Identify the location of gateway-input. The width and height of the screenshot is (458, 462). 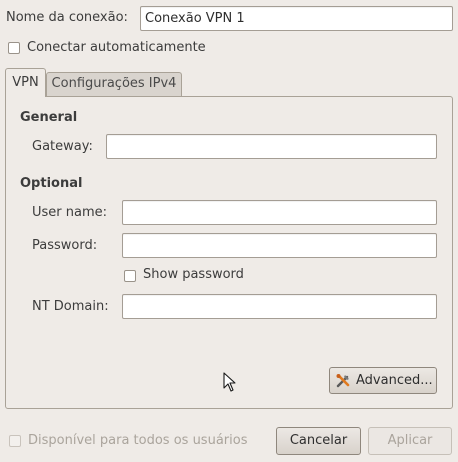
(271, 146).